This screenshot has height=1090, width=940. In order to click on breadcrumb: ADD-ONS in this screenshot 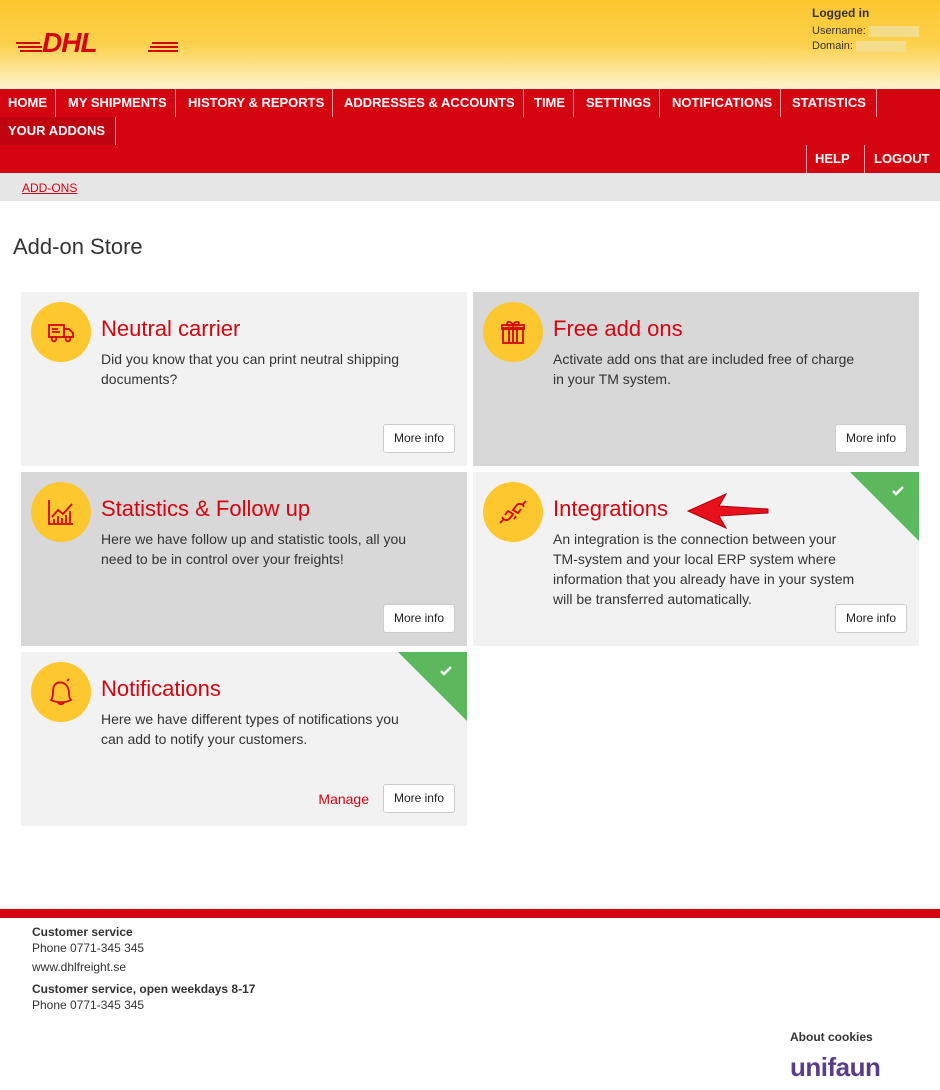, I will do `click(470, 187)`.